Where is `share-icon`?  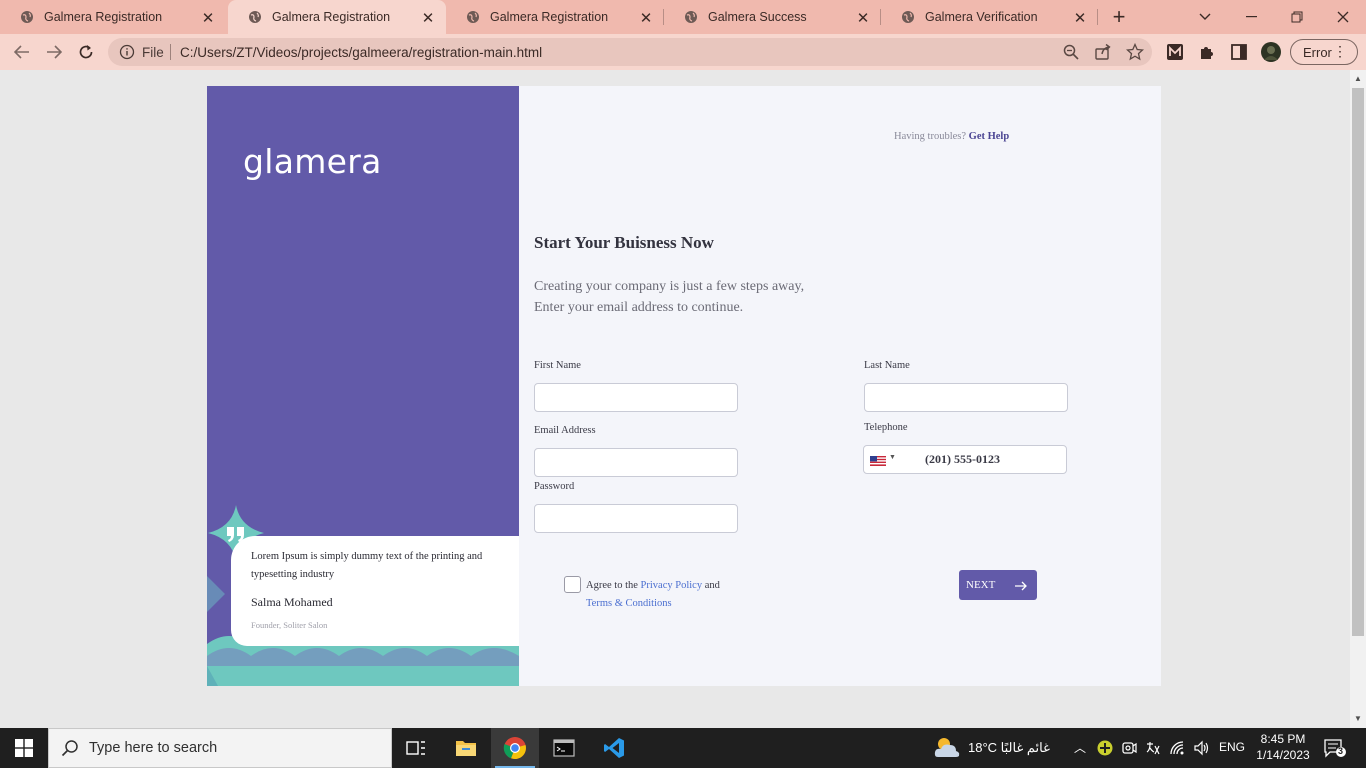 share-icon is located at coordinates (1103, 52).